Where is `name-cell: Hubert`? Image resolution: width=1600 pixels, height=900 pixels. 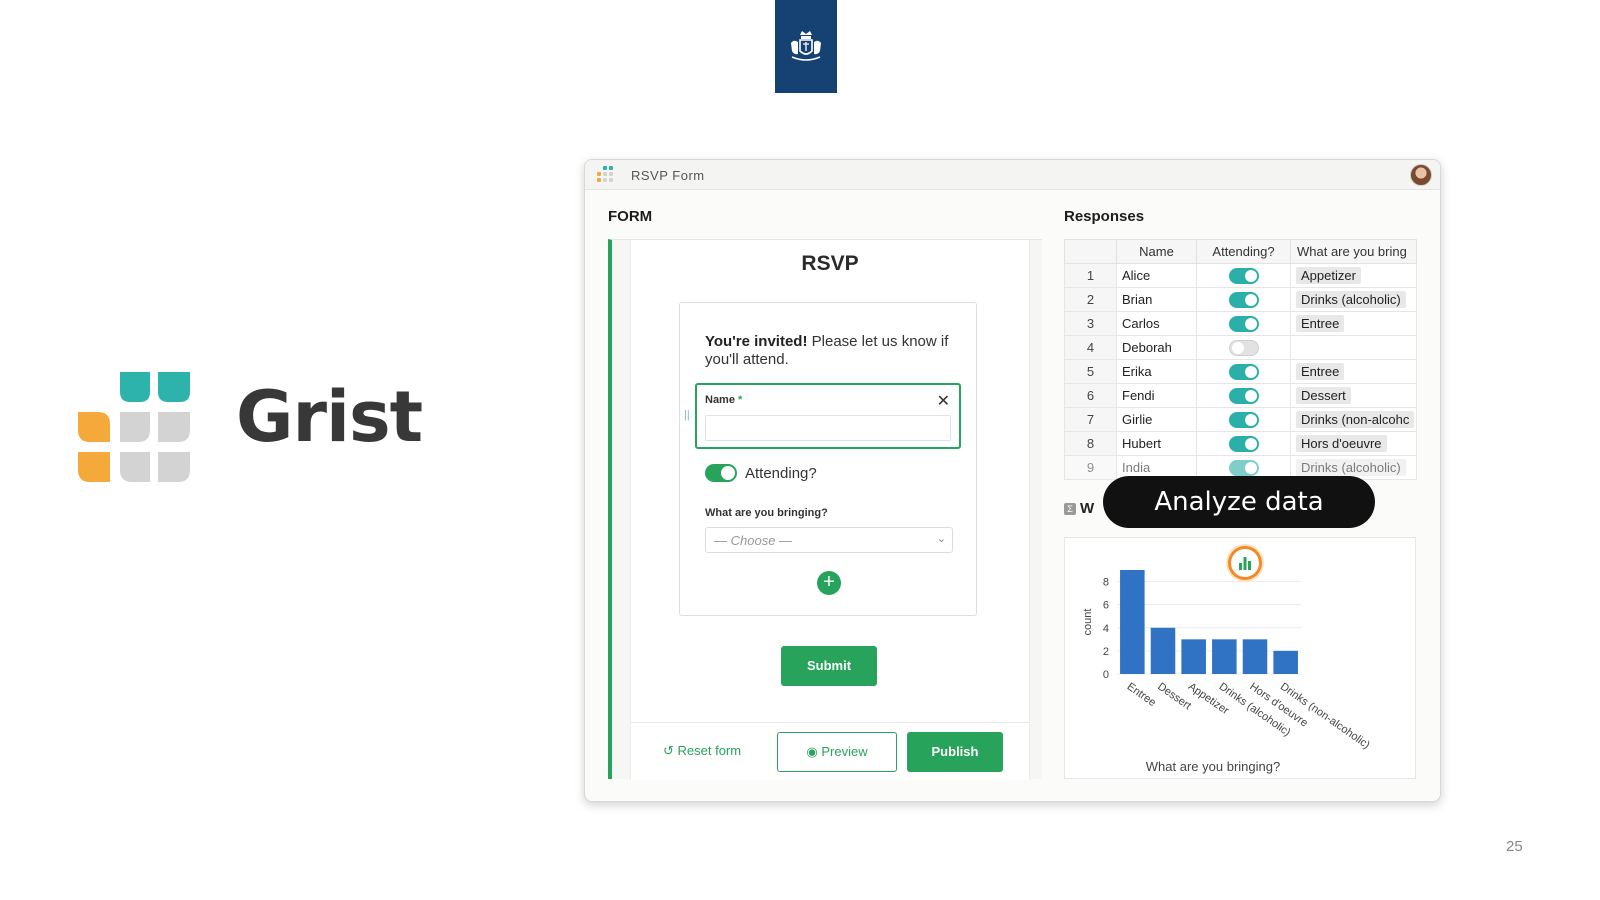
name-cell: Hubert is located at coordinates (1156, 443).